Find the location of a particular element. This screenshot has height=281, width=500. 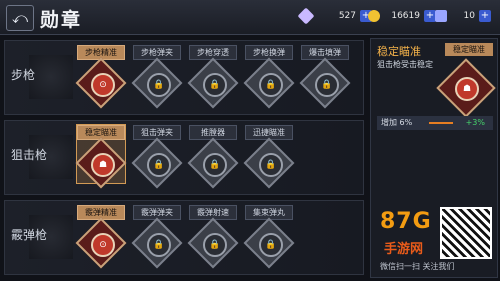

medal-slot: 推膛器 🔒 is located at coordinates (213, 157).